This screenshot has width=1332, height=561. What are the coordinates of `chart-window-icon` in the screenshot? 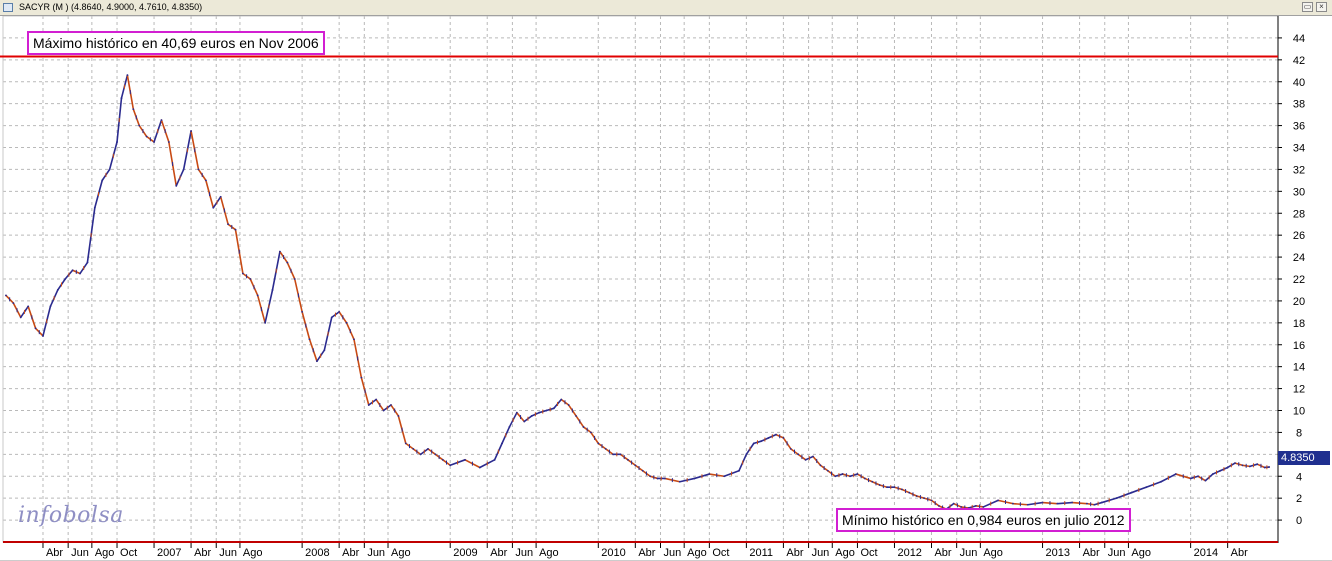 It's located at (8, 7).